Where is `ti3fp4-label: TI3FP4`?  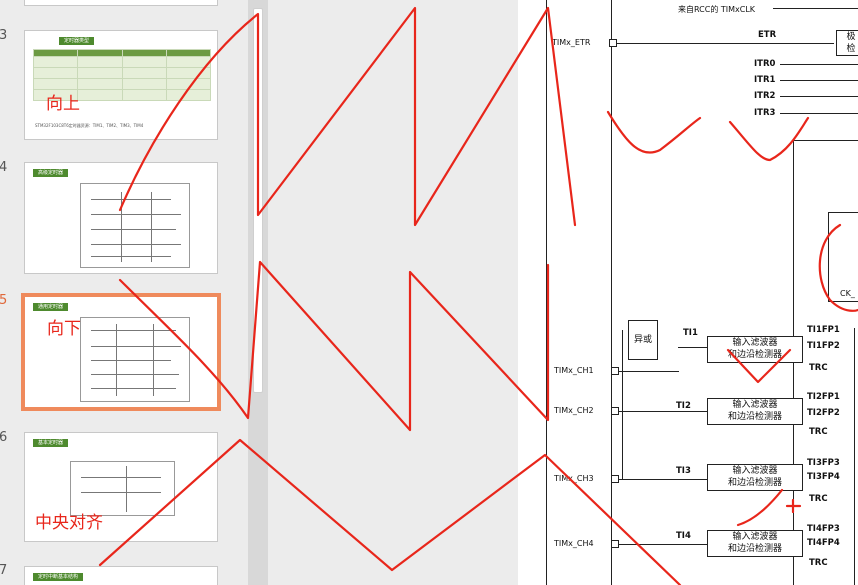
ti3fp4-label: TI3FP4 is located at coordinates (823, 477).